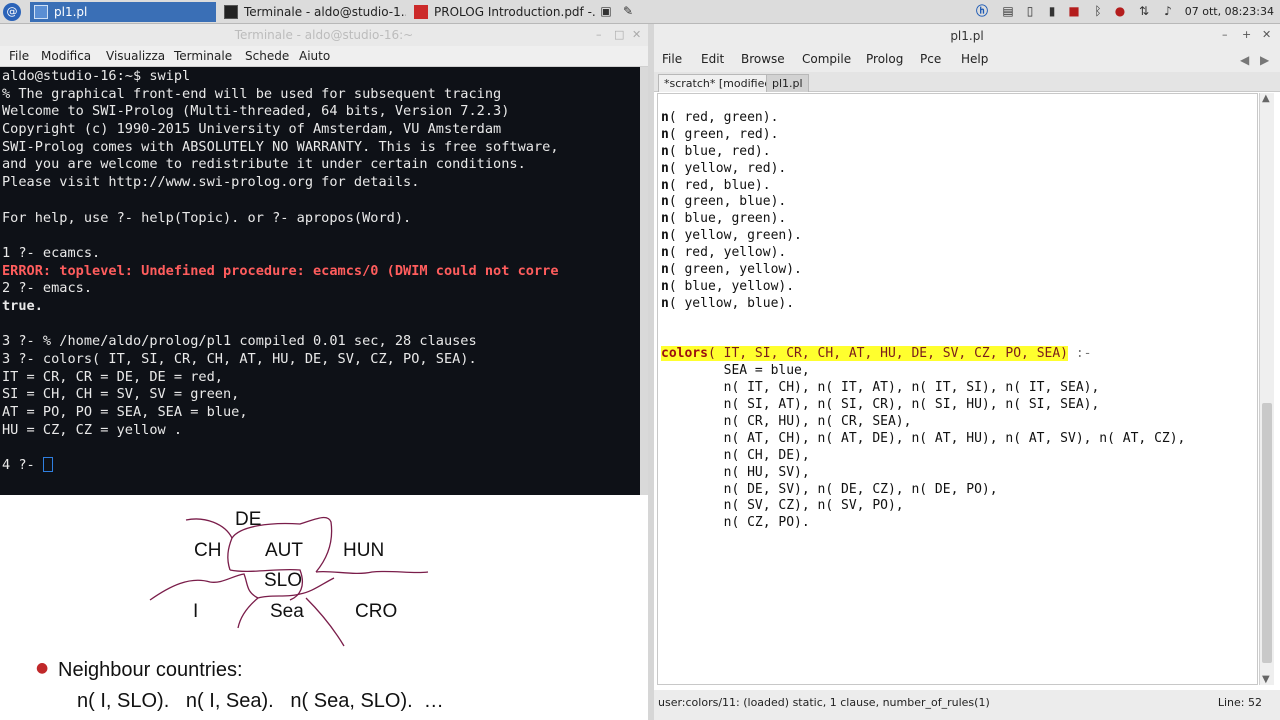 This screenshot has width=1280, height=720. Describe the element at coordinates (619, 35) in the screenshot. I see `maximize-icon: □` at that location.